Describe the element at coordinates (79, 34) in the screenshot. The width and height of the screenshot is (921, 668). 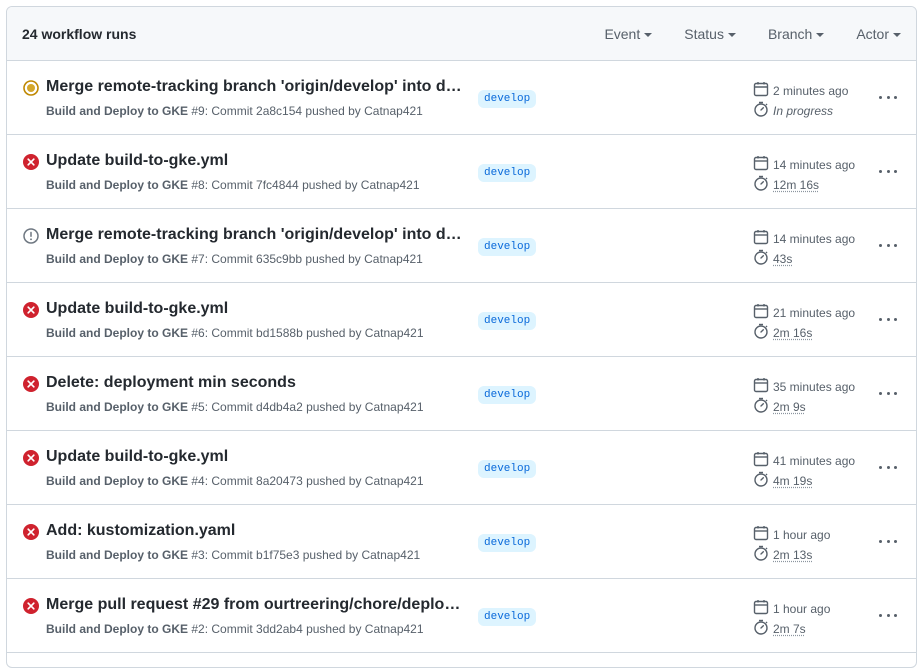
I see `run-count: 24 workflow runs` at that location.